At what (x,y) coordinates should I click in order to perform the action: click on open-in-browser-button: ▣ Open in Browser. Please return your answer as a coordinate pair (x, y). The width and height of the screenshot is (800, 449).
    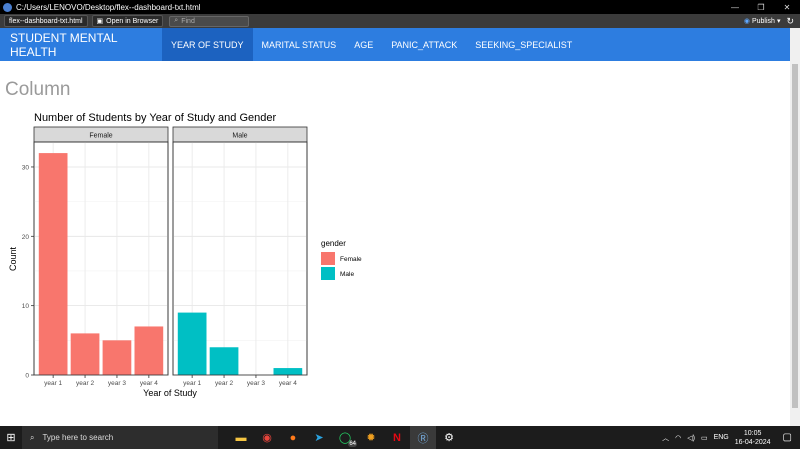
    Looking at the image, I should click on (127, 21).